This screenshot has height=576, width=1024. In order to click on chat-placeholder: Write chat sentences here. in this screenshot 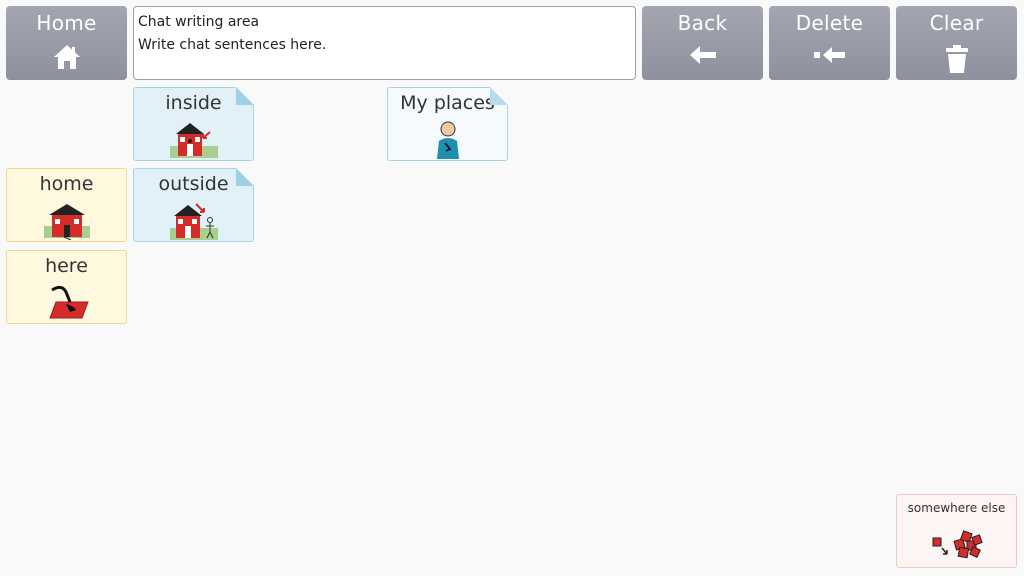, I will do `click(232, 45)`.